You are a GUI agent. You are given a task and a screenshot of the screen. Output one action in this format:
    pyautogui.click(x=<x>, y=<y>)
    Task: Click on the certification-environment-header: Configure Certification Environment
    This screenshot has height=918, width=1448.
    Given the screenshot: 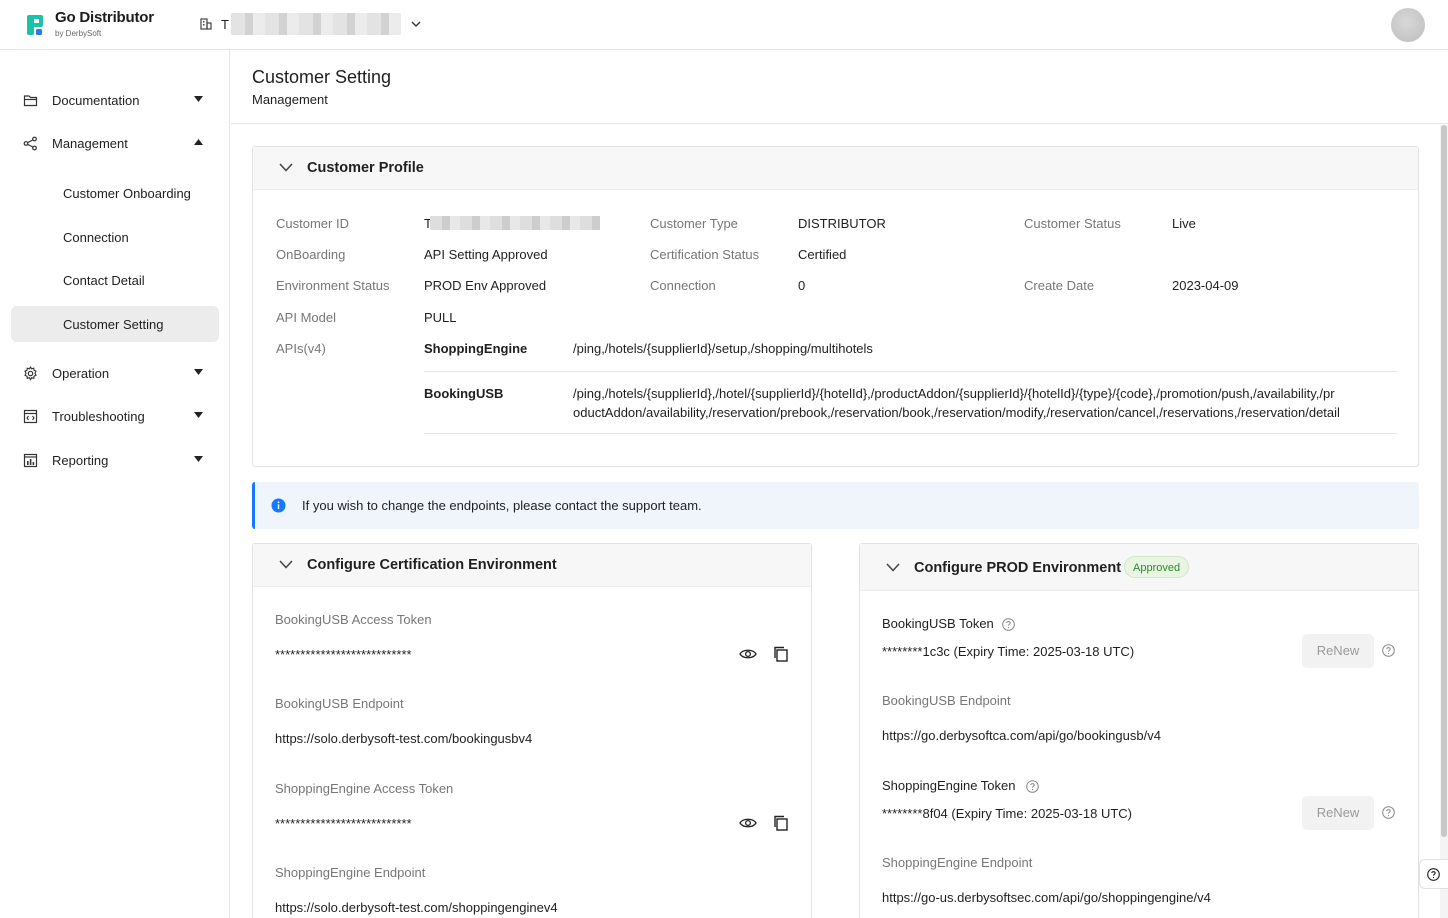 What is the action you would take?
    pyautogui.click(x=532, y=565)
    